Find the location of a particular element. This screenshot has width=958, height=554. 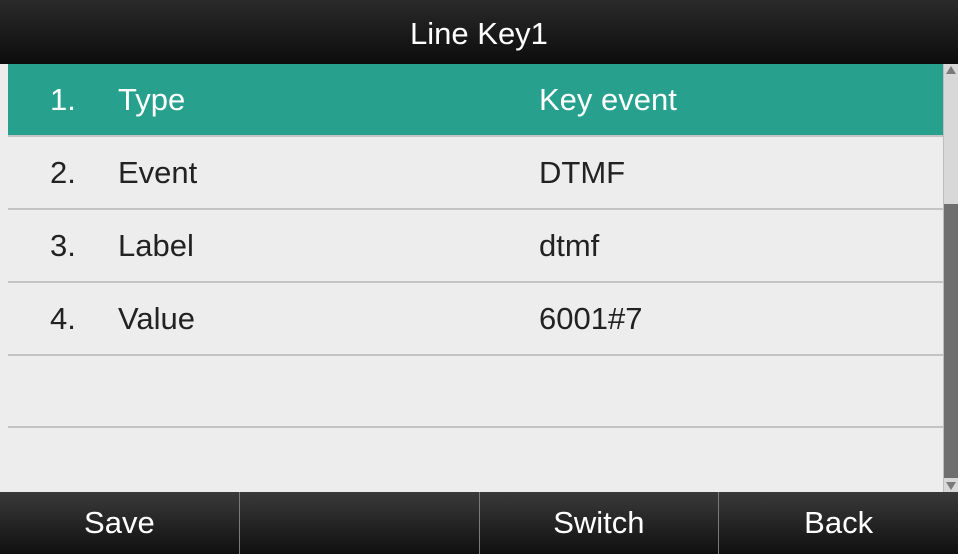

list-item-event: 2. Event DTMF is located at coordinates (475, 173).